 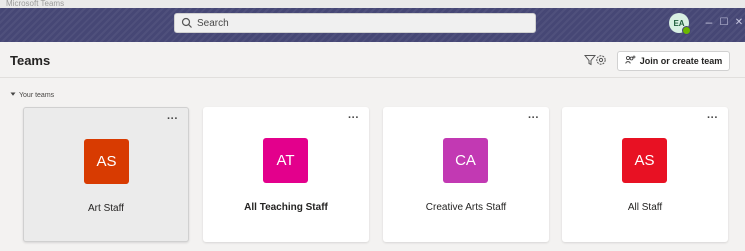 What do you see at coordinates (466, 207) in the screenshot?
I see `team-name: Creative Arts Staff` at bounding box center [466, 207].